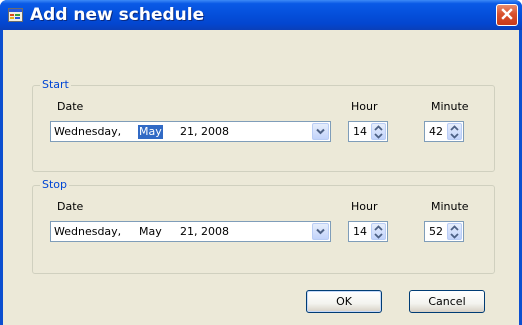 This screenshot has width=522, height=325. I want to click on start-date-weekday: Wednesday,, so click(87, 132).